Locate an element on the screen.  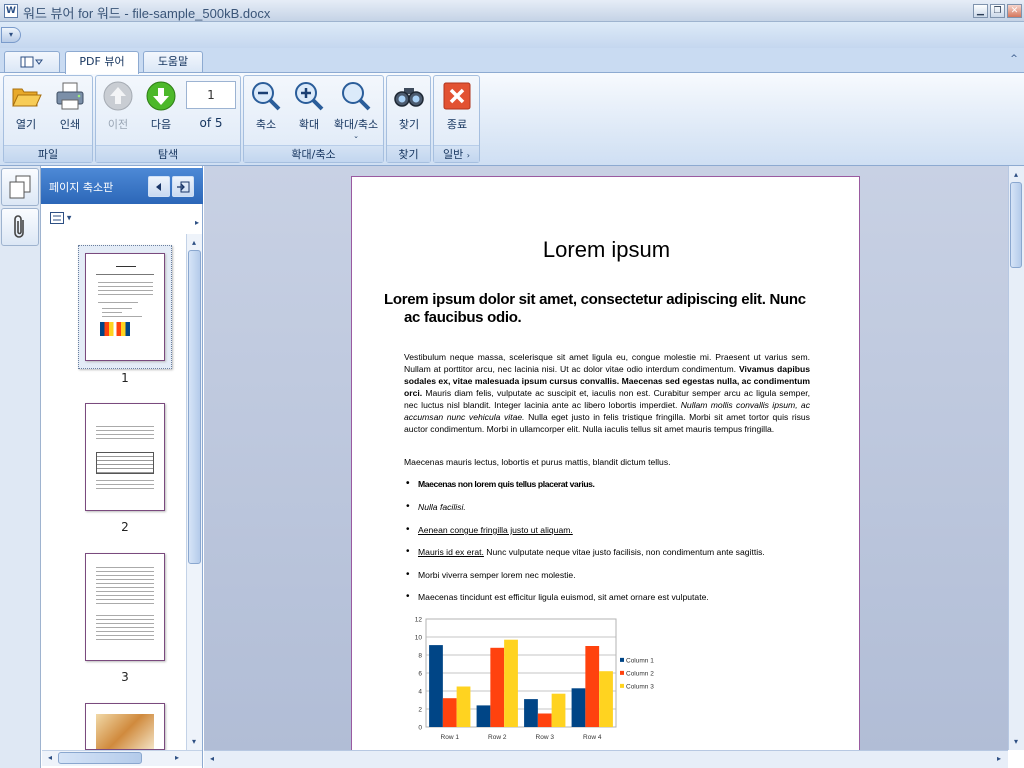
zoom-icon is located at coordinates (356, 96).